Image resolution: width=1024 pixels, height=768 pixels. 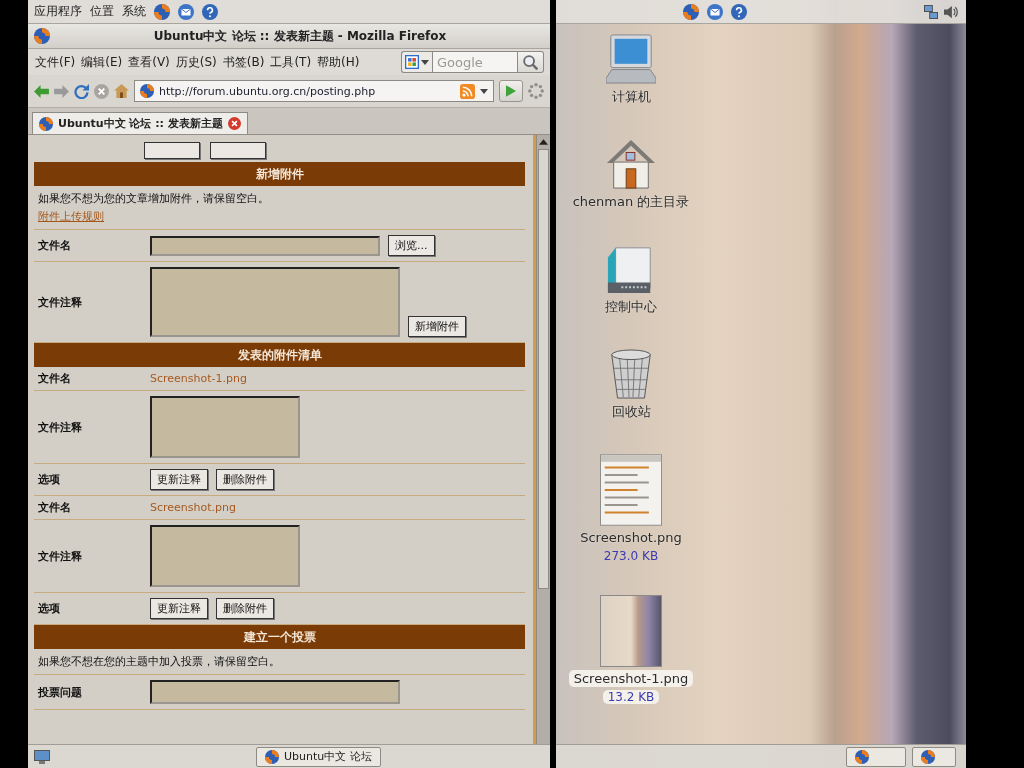 What do you see at coordinates (543, 369) in the screenshot?
I see `scrollbar-thumb` at bounding box center [543, 369].